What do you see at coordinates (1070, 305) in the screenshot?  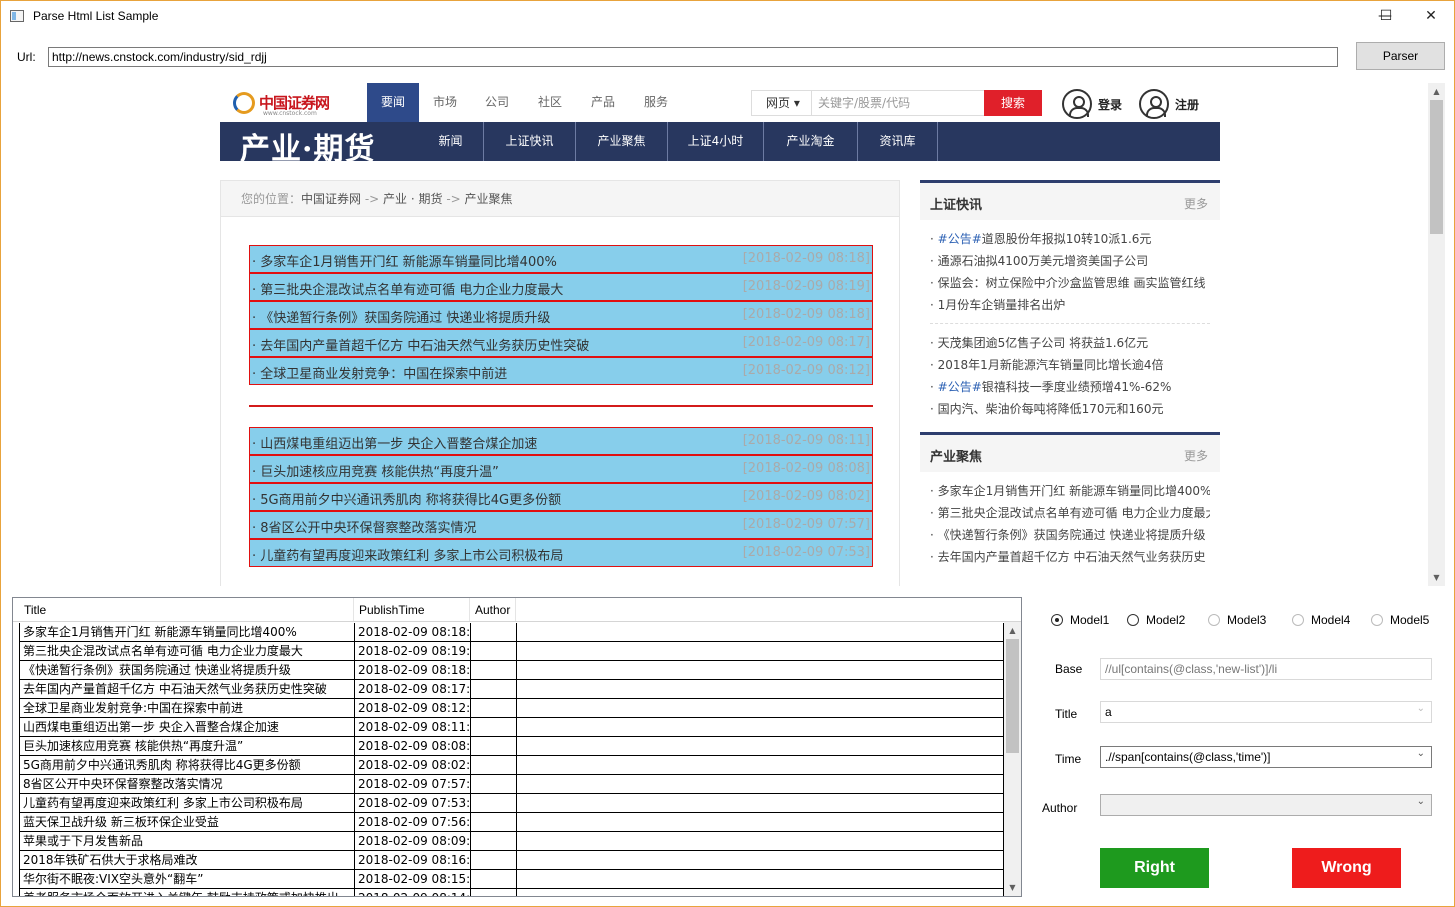 I see `side-list-item: · 1月份车企销量排名出炉` at bounding box center [1070, 305].